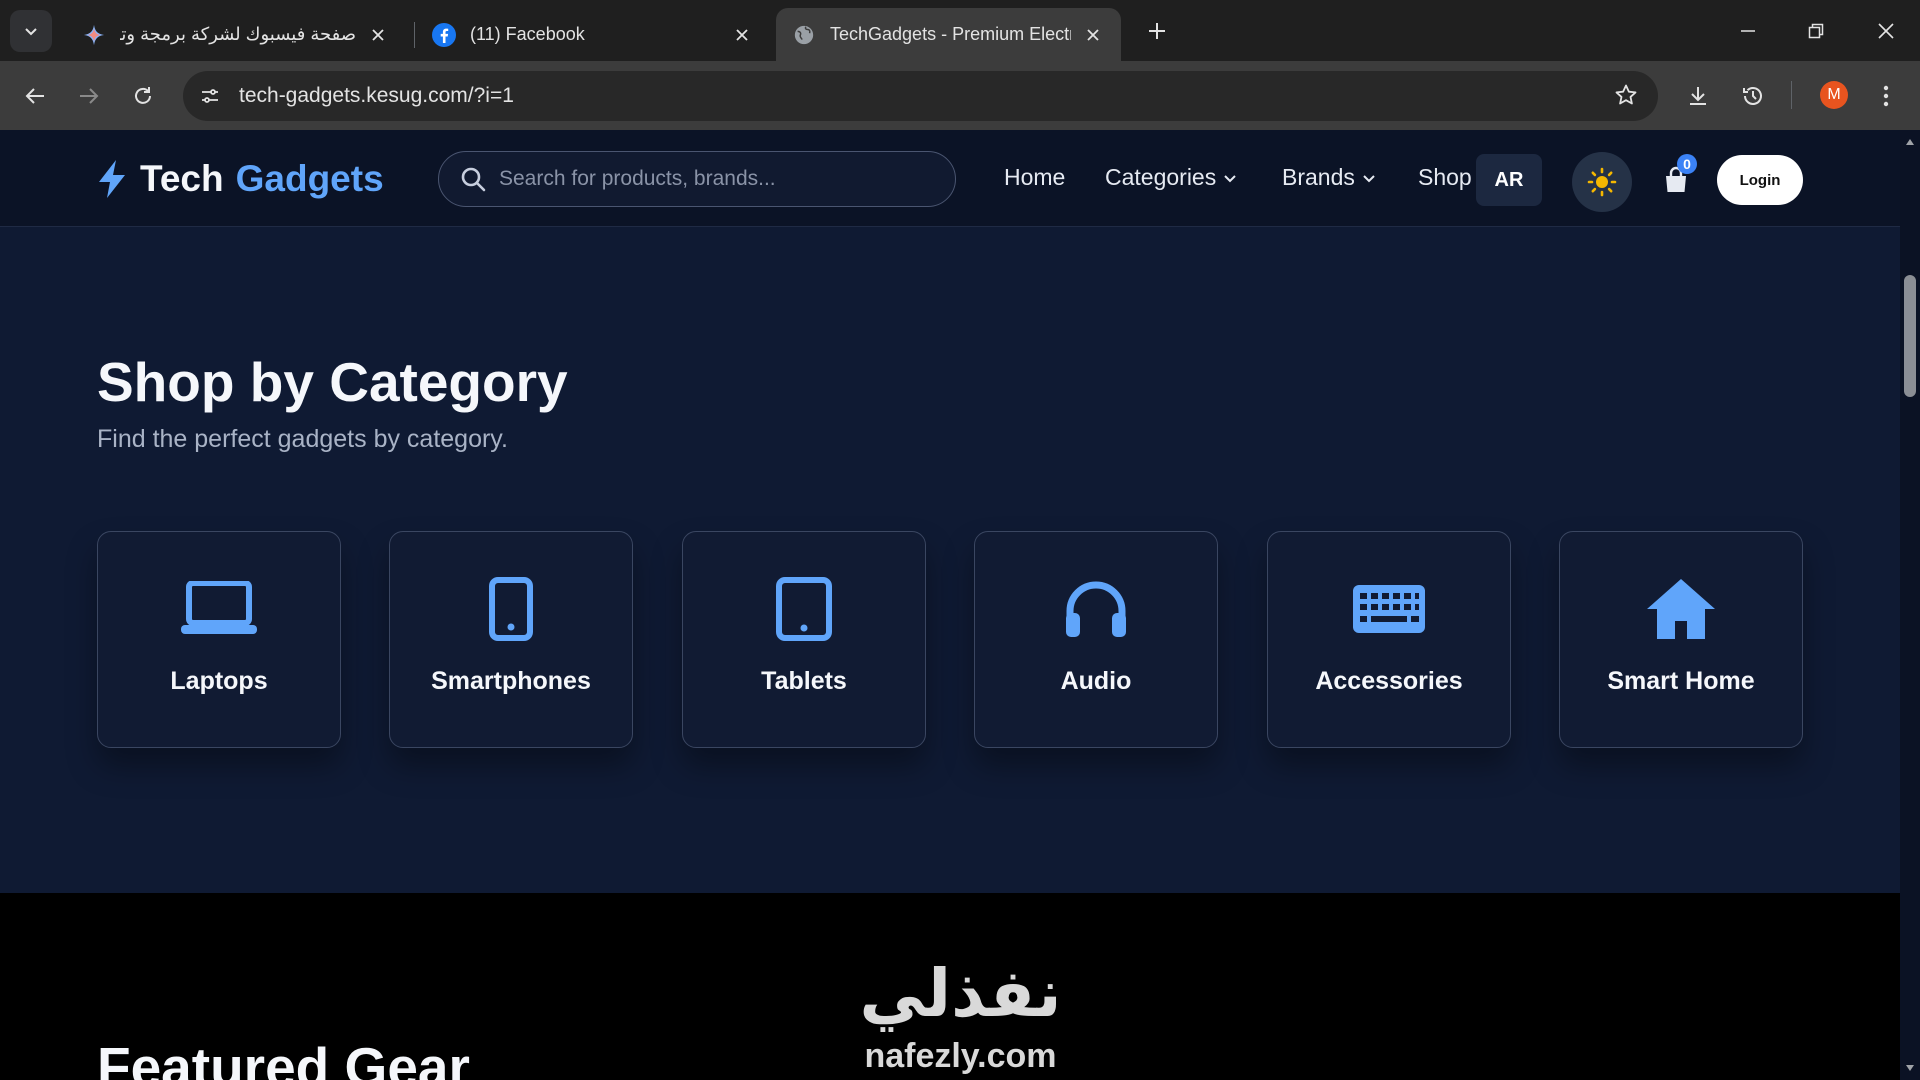 The width and height of the screenshot is (1920, 1080). I want to click on tab-search-button, so click(31, 31).